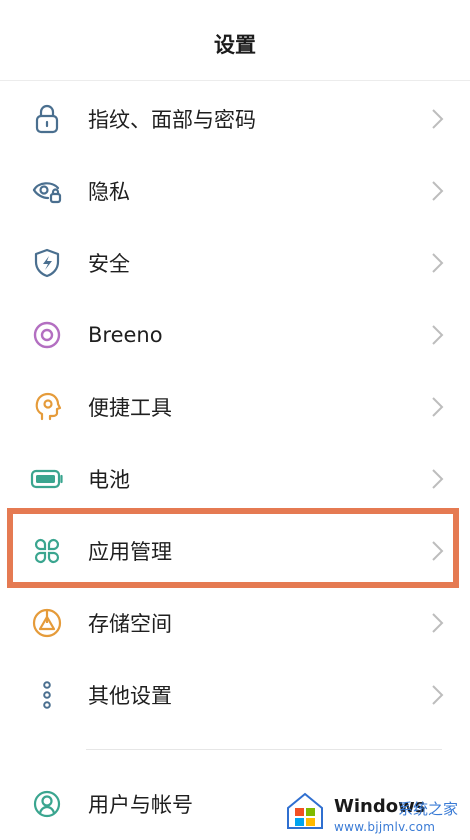 This screenshot has width=470, height=840. What do you see at coordinates (428, 809) in the screenshot?
I see `watermark-subtitle: 系统之家` at bounding box center [428, 809].